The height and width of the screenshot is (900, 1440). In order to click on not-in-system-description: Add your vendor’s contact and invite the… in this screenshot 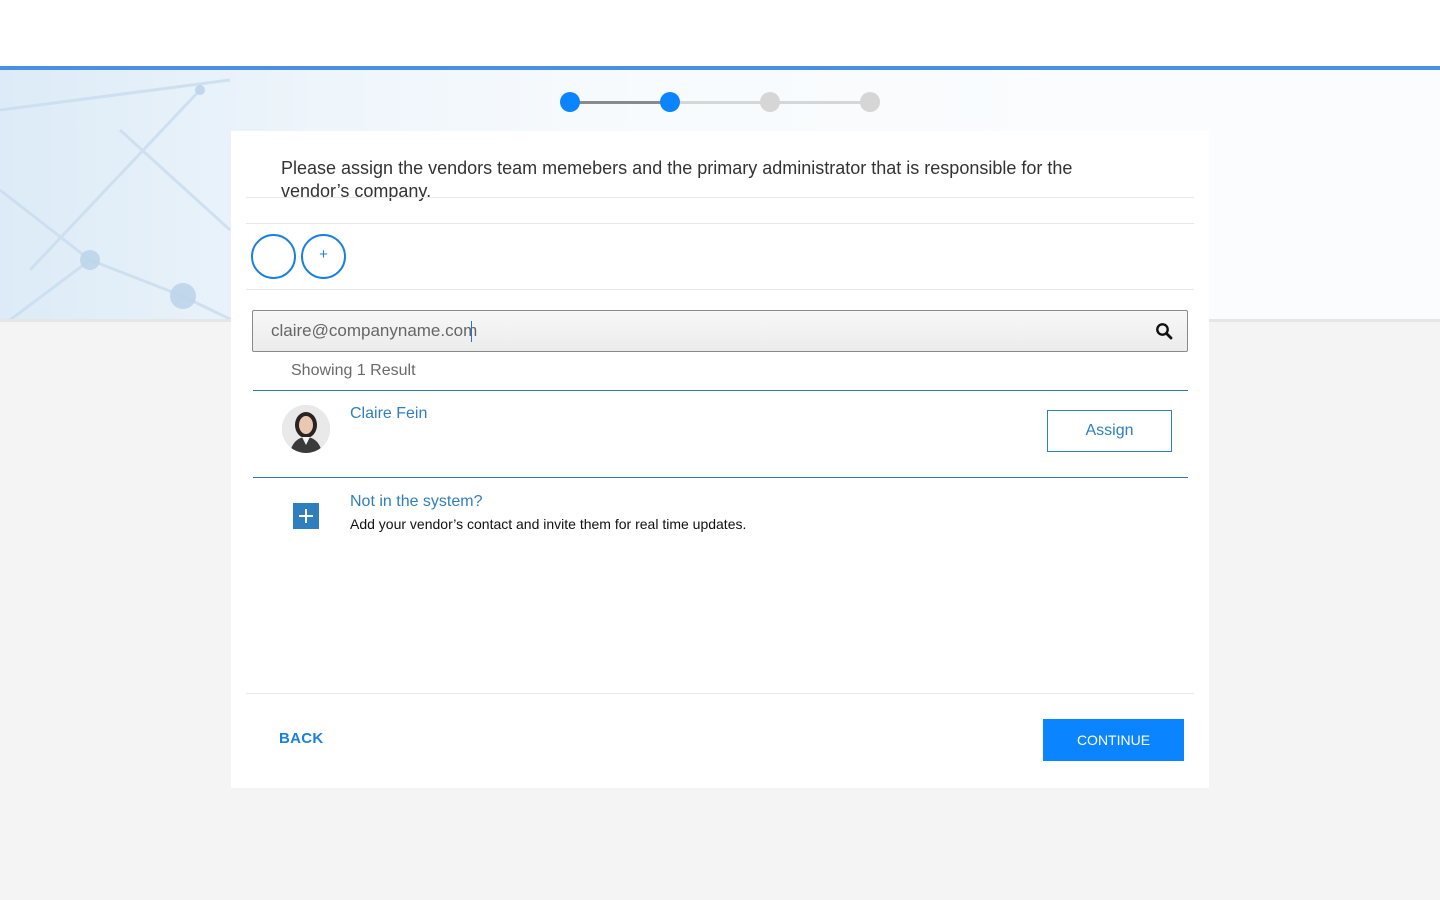, I will do `click(548, 524)`.